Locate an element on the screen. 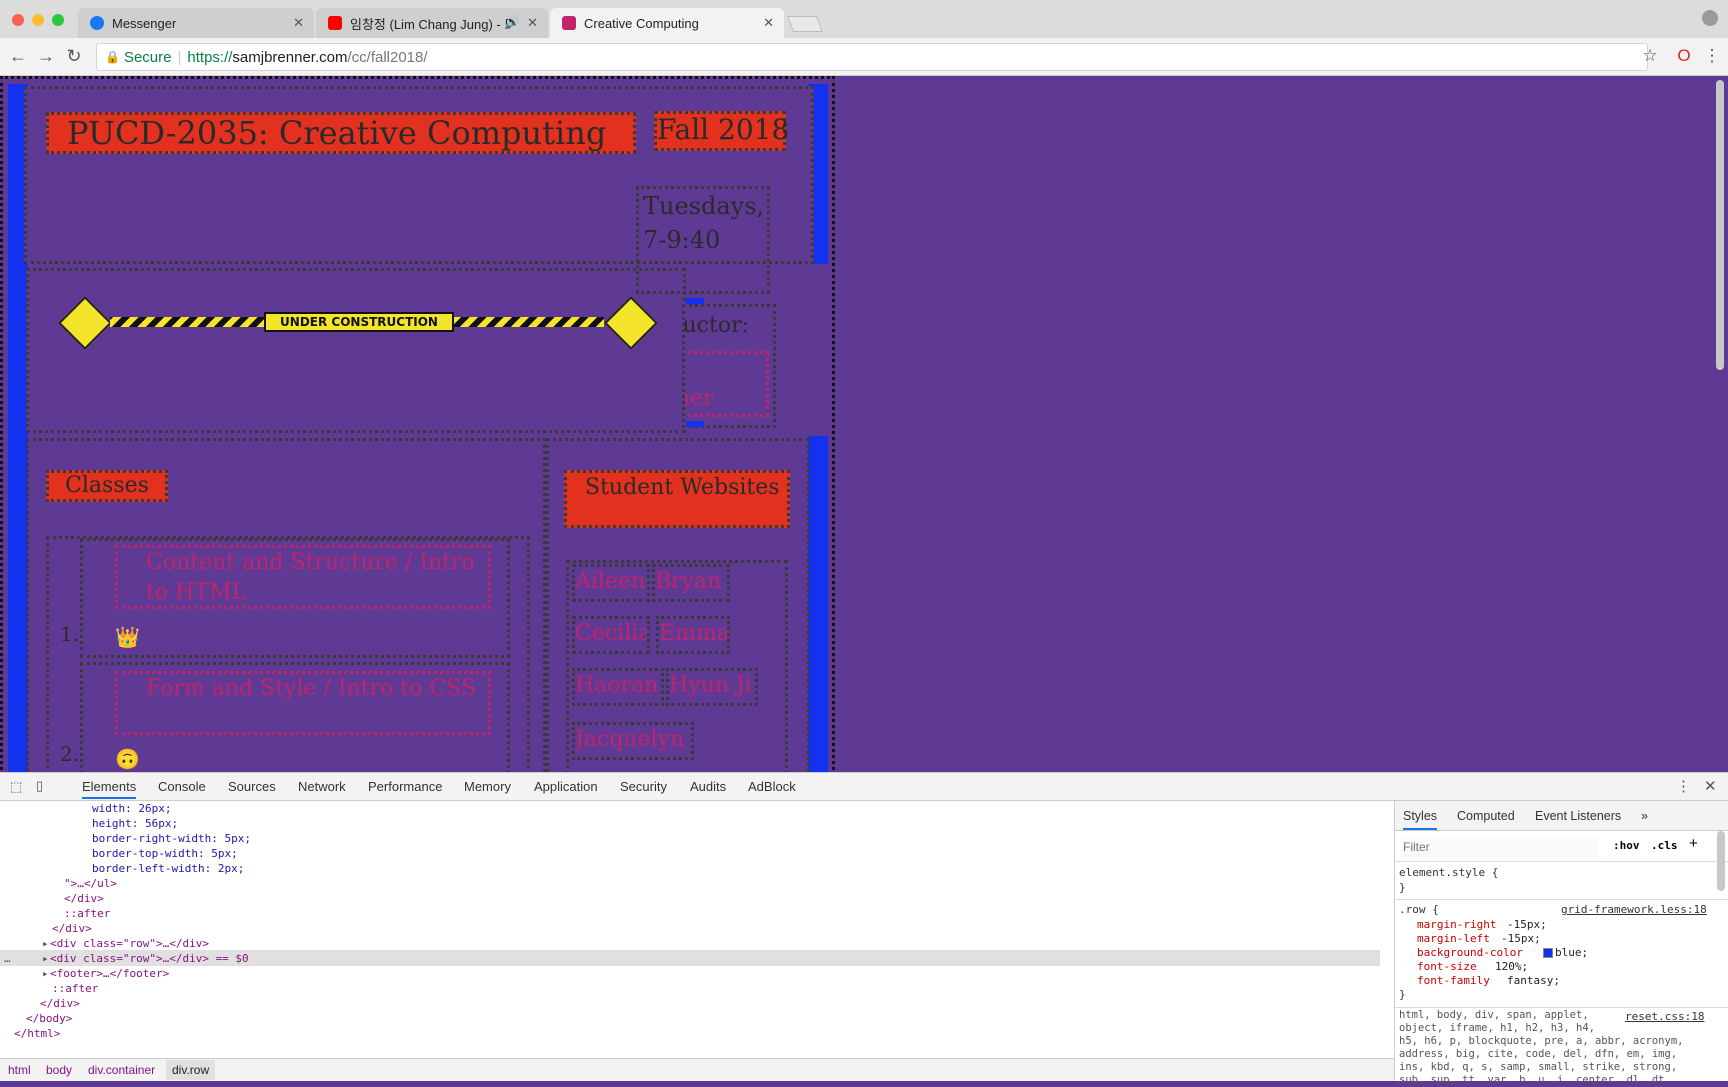 This screenshot has height=1087, width=1728. reset-source-link: reset.css:18 is located at coordinates (1665, 1017).